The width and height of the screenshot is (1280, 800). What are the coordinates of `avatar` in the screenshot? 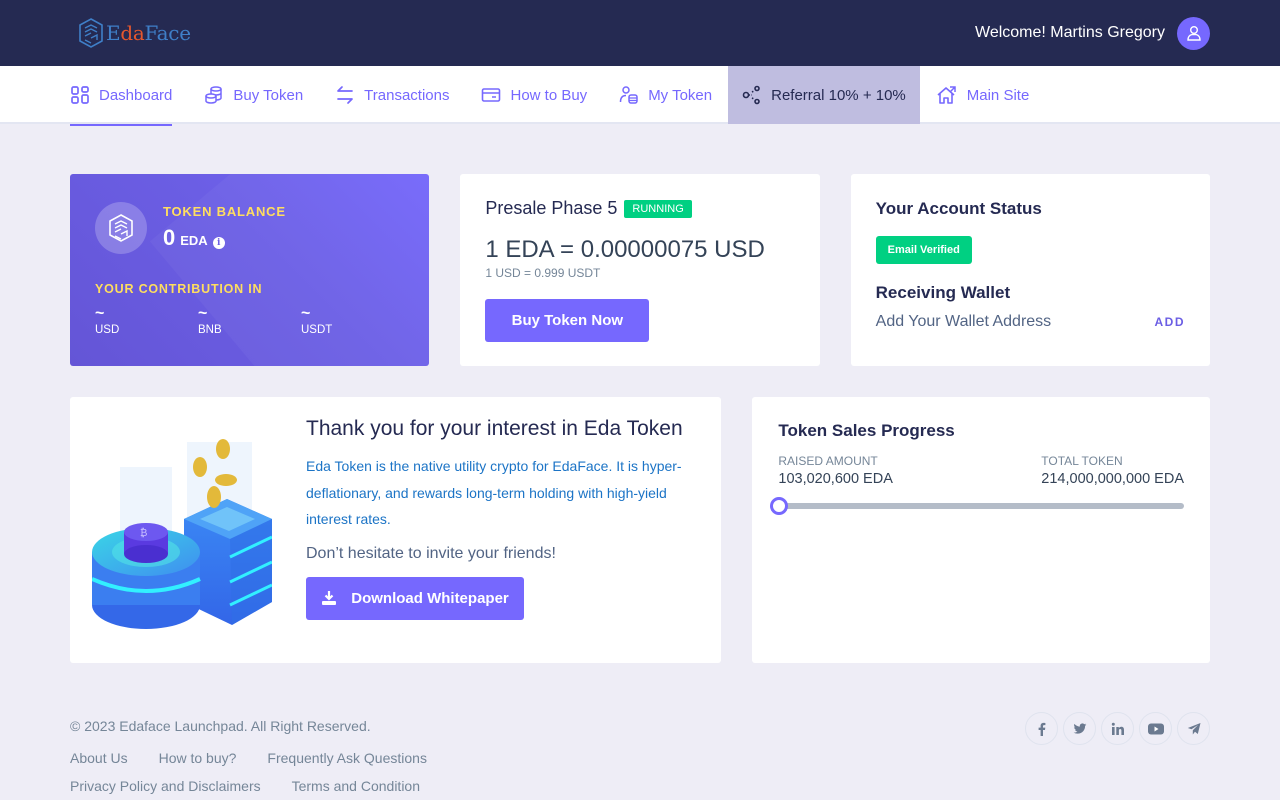 It's located at (1193, 33).